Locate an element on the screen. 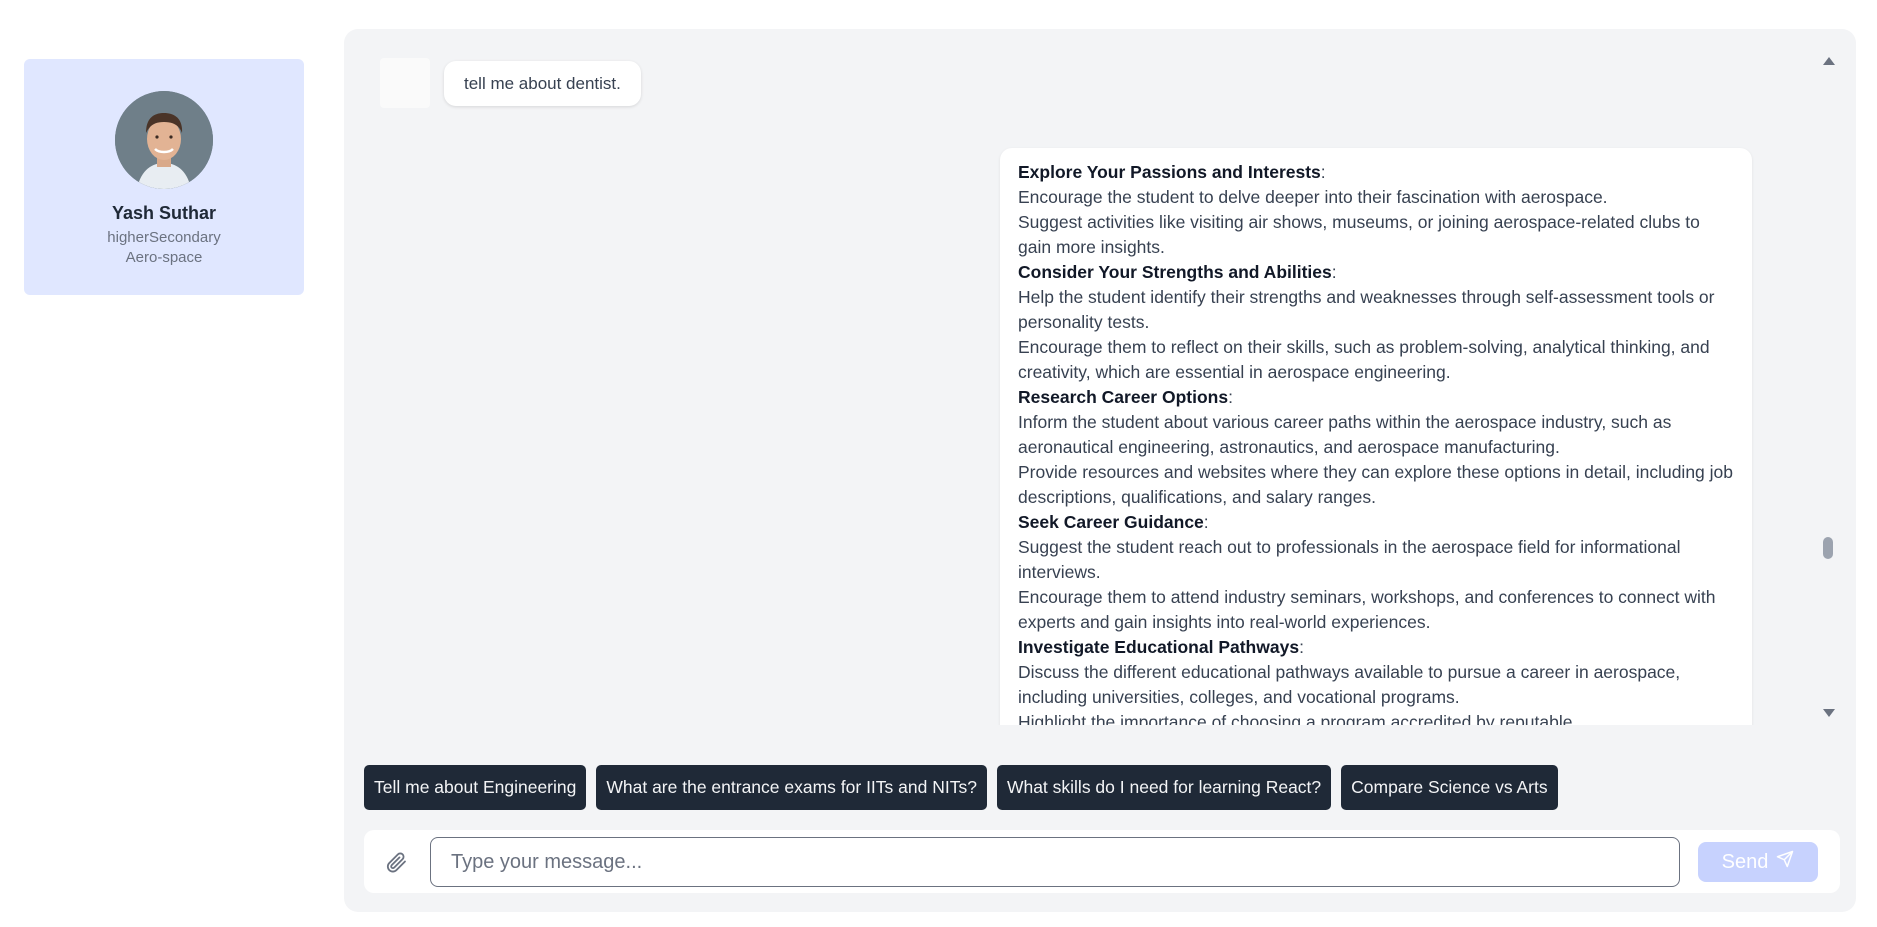 Image resolution: width=1877 pixels, height=927 pixels. bot-section-heading: Consider Your Strengths and Abilities: is located at coordinates (1177, 272).